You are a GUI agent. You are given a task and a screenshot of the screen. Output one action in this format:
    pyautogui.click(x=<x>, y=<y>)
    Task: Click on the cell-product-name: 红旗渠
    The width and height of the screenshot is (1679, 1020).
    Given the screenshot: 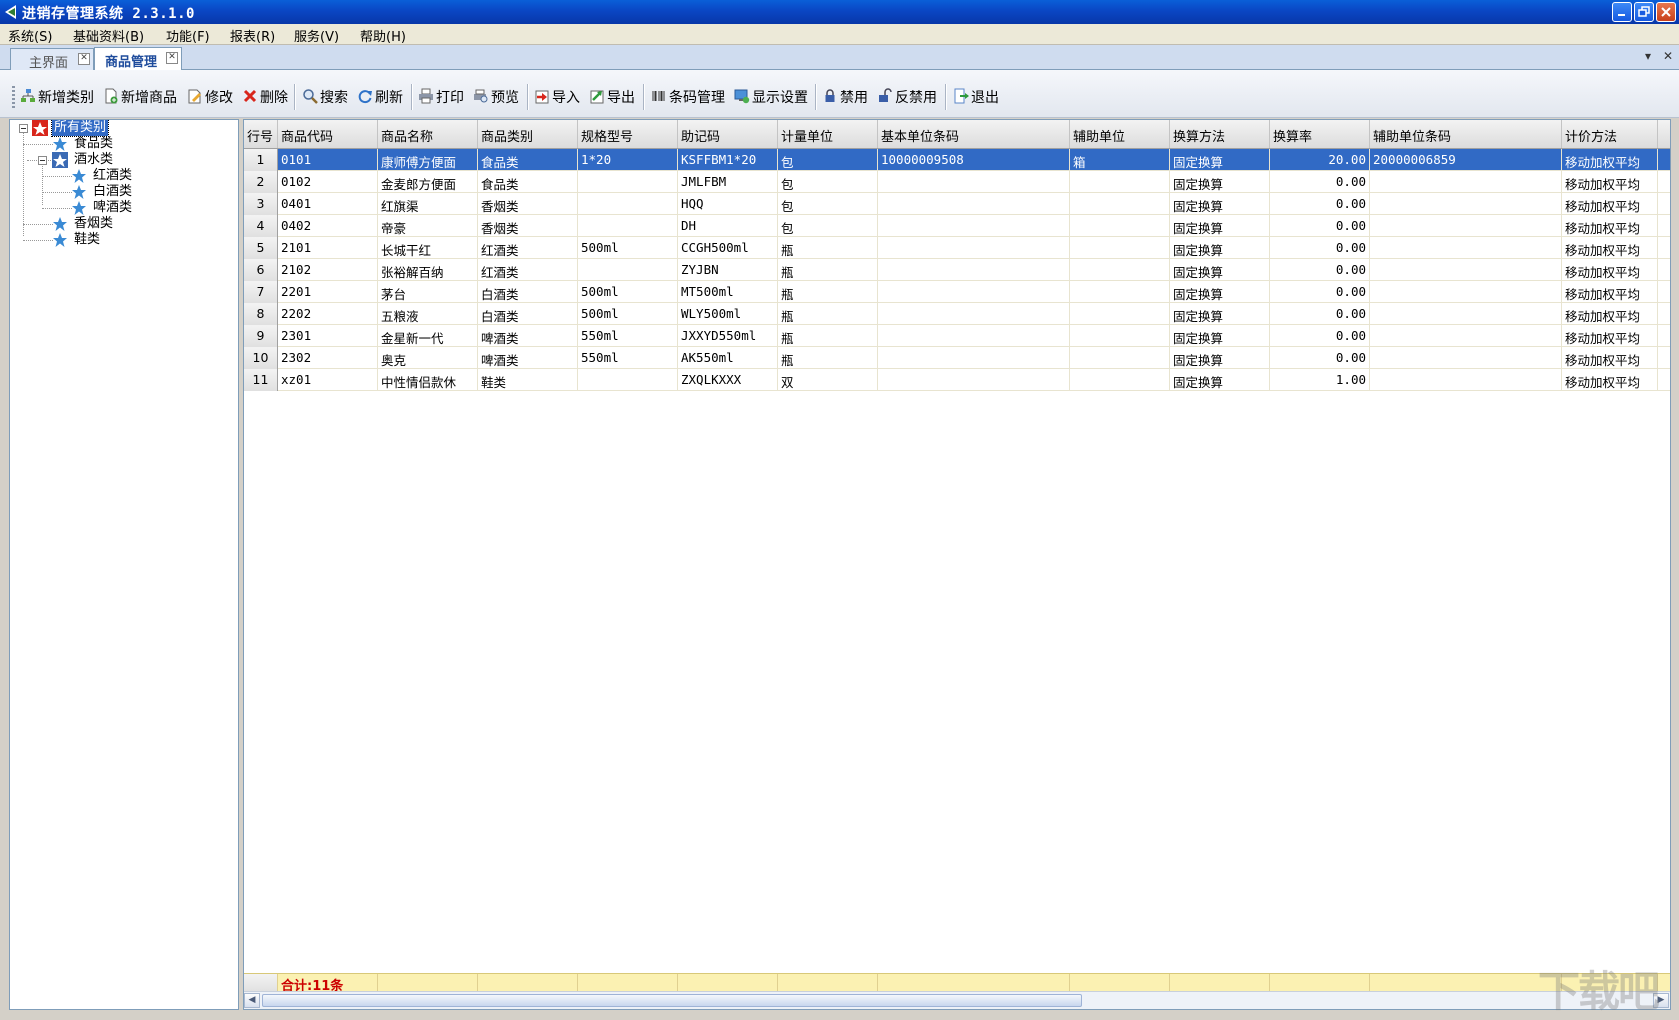 What is the action you would take?
    pyautogui.click(x=428, y=204)
    